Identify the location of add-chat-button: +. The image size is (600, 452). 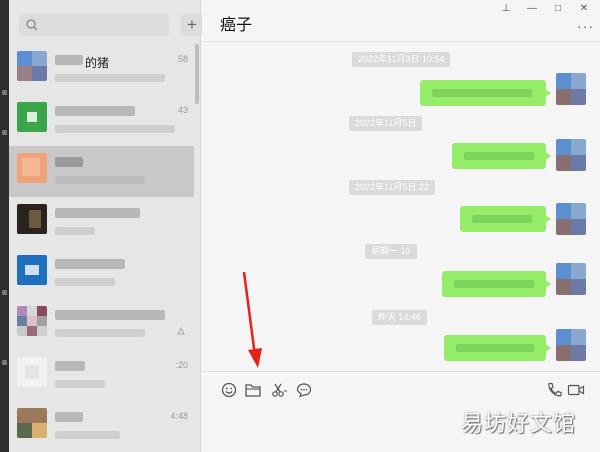
(192, 25).